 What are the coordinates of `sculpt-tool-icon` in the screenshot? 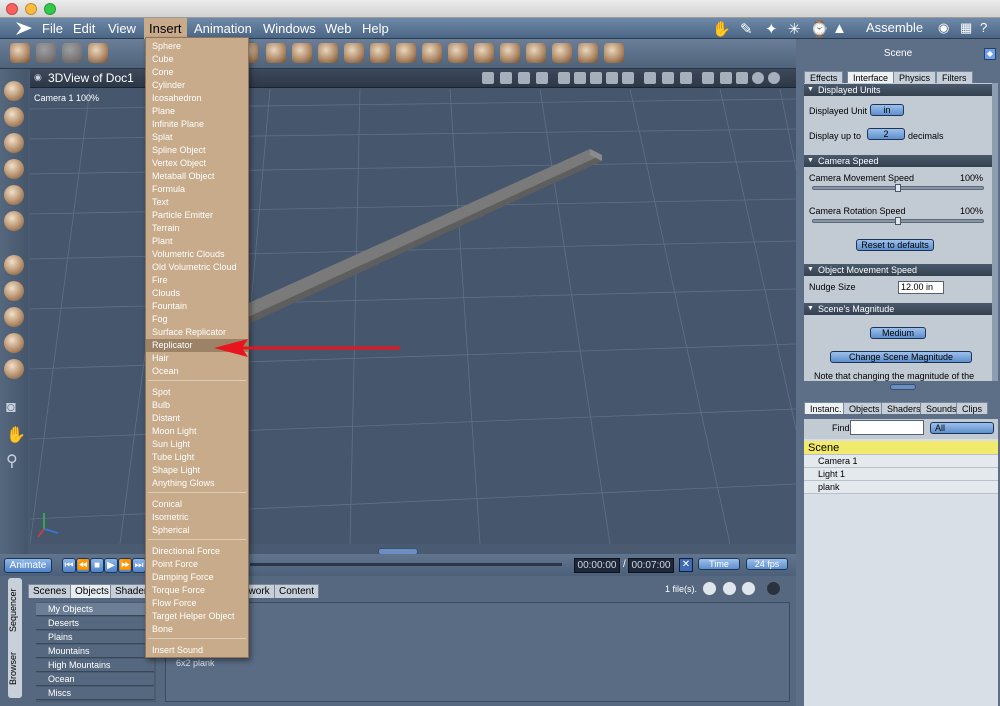 It's located at (72, 53).